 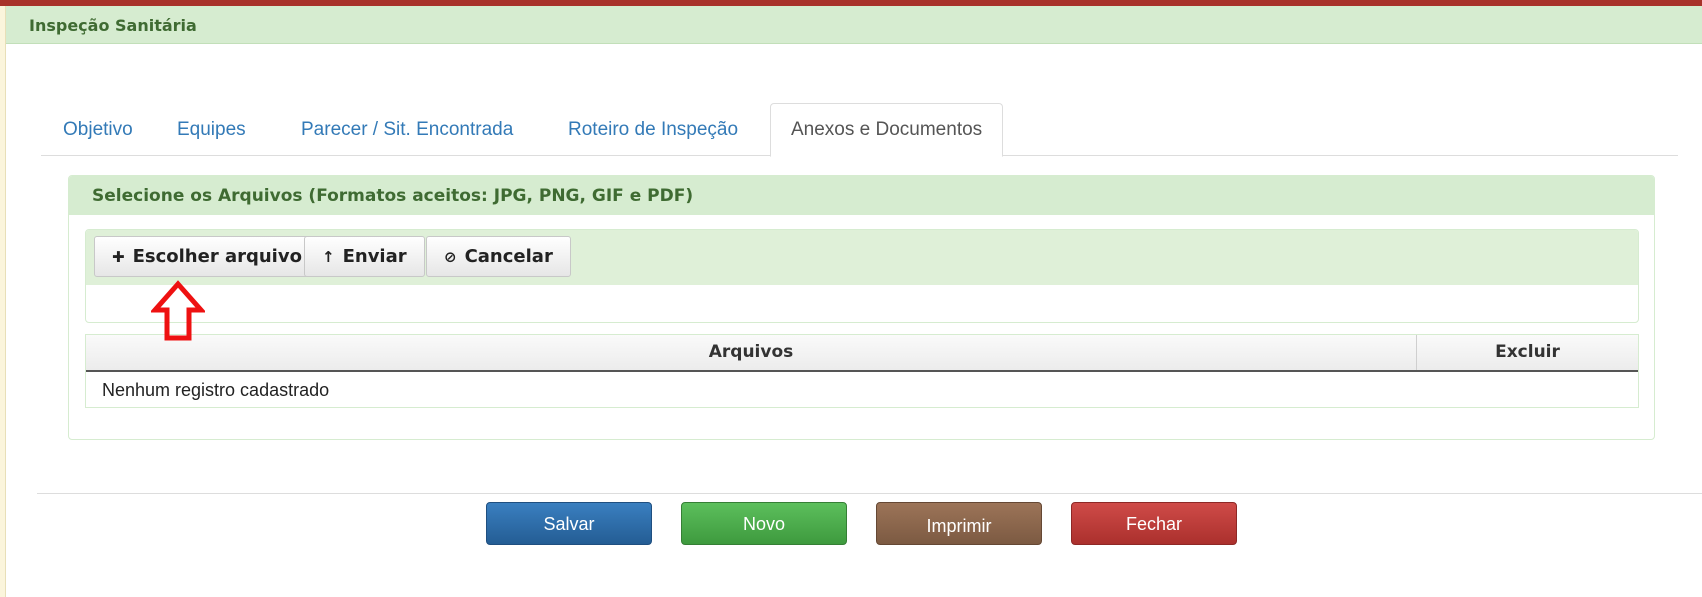 I want to click on choose-file-button: ✚ Escolher arquivo, so click(x=207, y=256).